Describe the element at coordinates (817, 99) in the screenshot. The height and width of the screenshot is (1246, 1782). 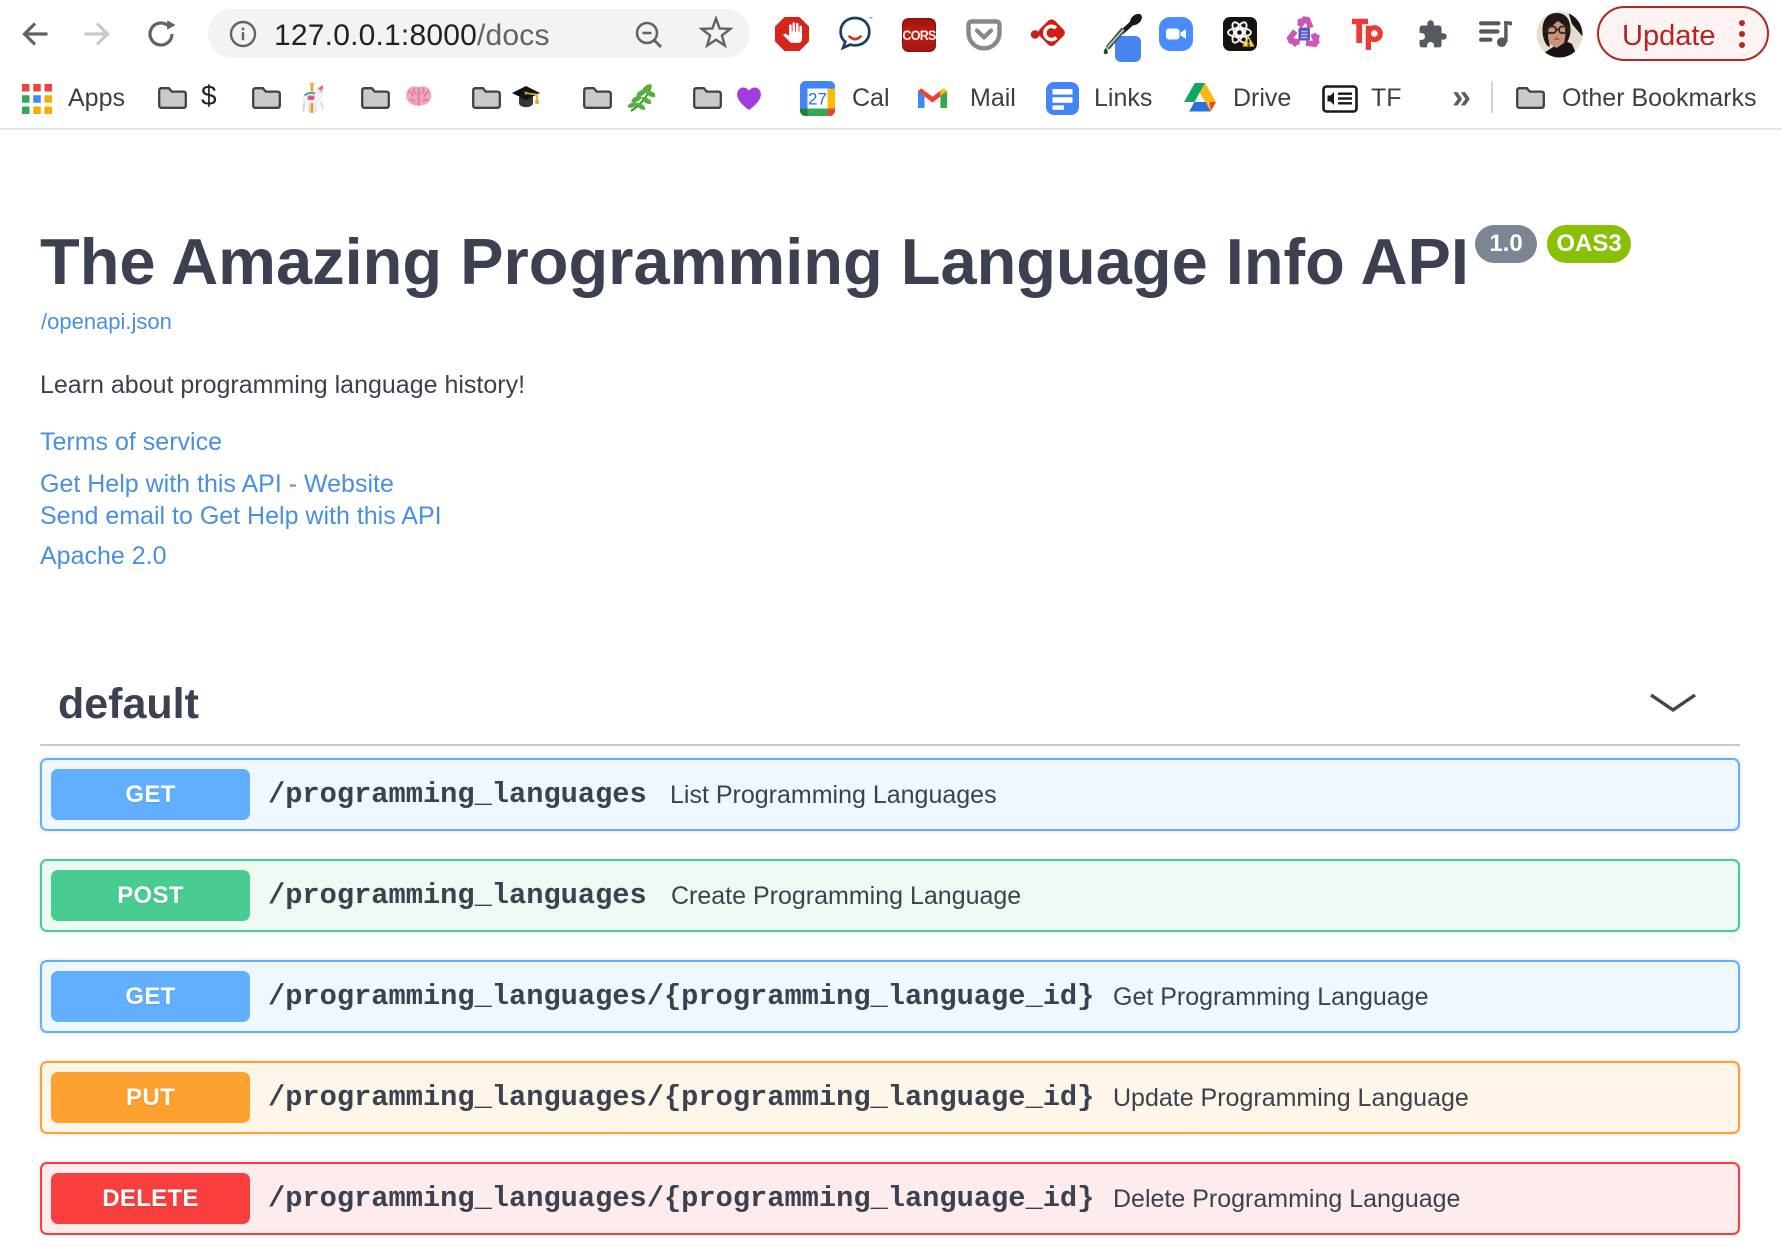
I see `svg-text: 27` at that location.